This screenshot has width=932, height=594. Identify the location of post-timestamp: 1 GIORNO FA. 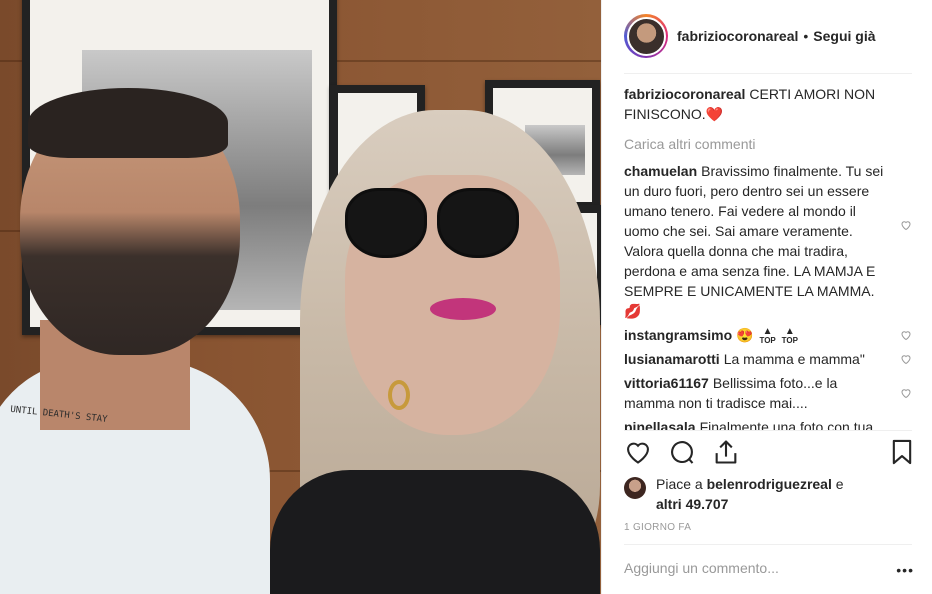
(657, 527).